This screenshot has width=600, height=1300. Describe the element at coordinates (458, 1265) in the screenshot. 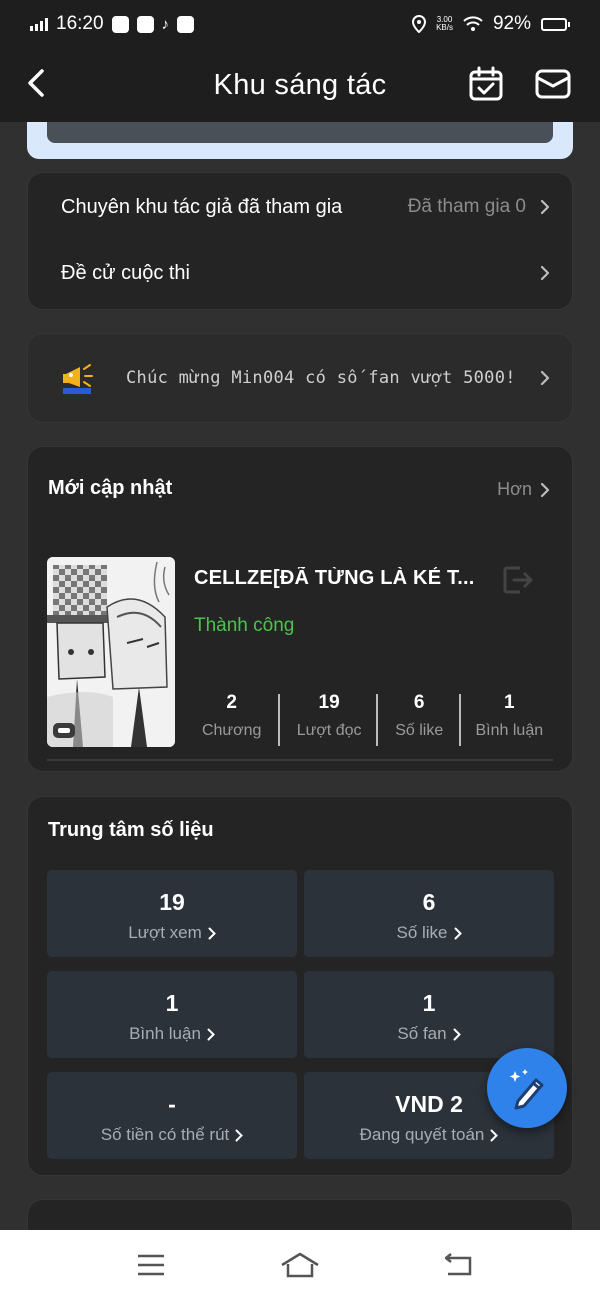

I see `back-nav-icon` at that location.